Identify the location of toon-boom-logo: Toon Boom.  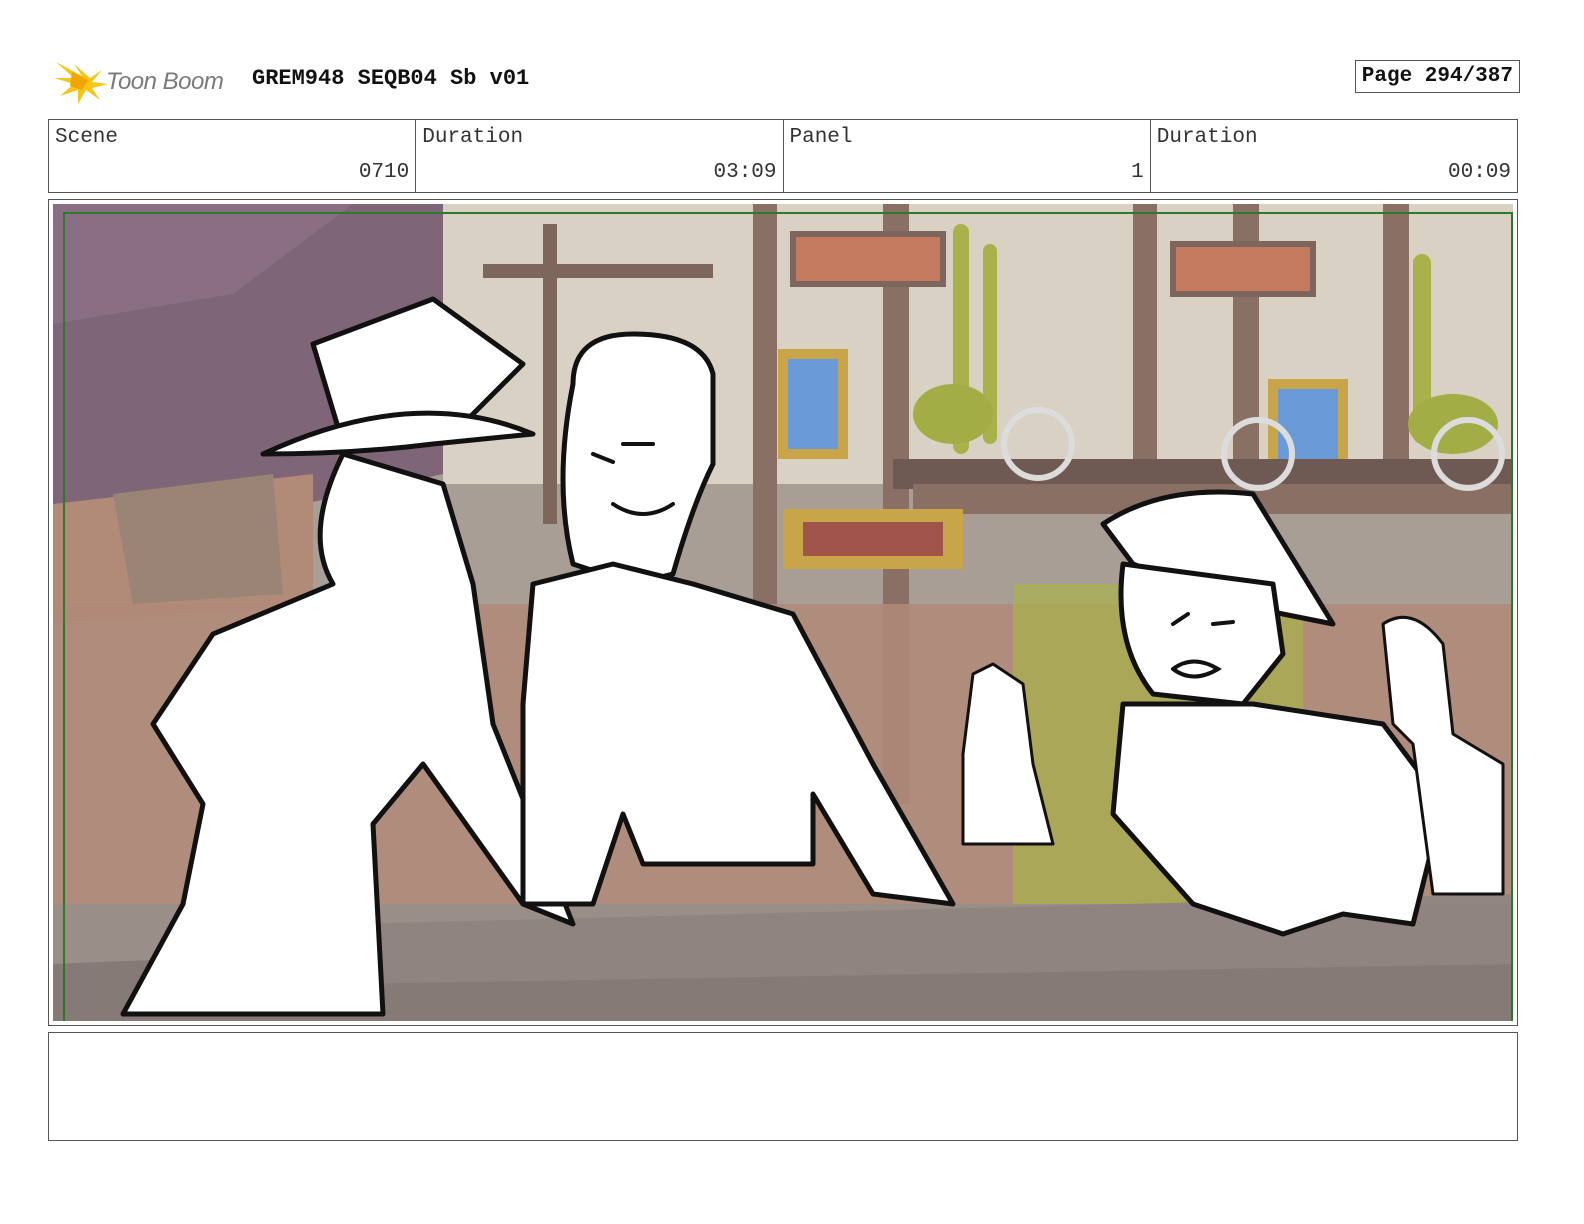
(147, 81).